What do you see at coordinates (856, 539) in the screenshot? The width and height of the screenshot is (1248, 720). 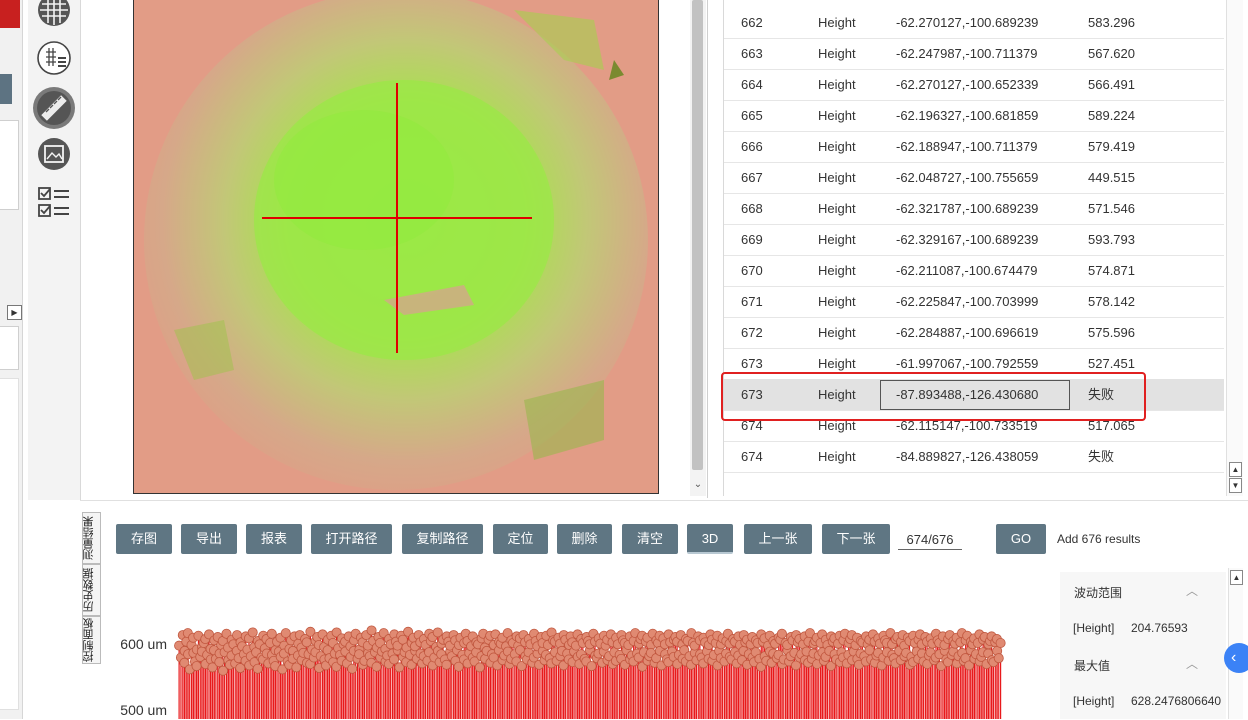 I see `next-image-button: 下一张` at bounding box center [856, 539].